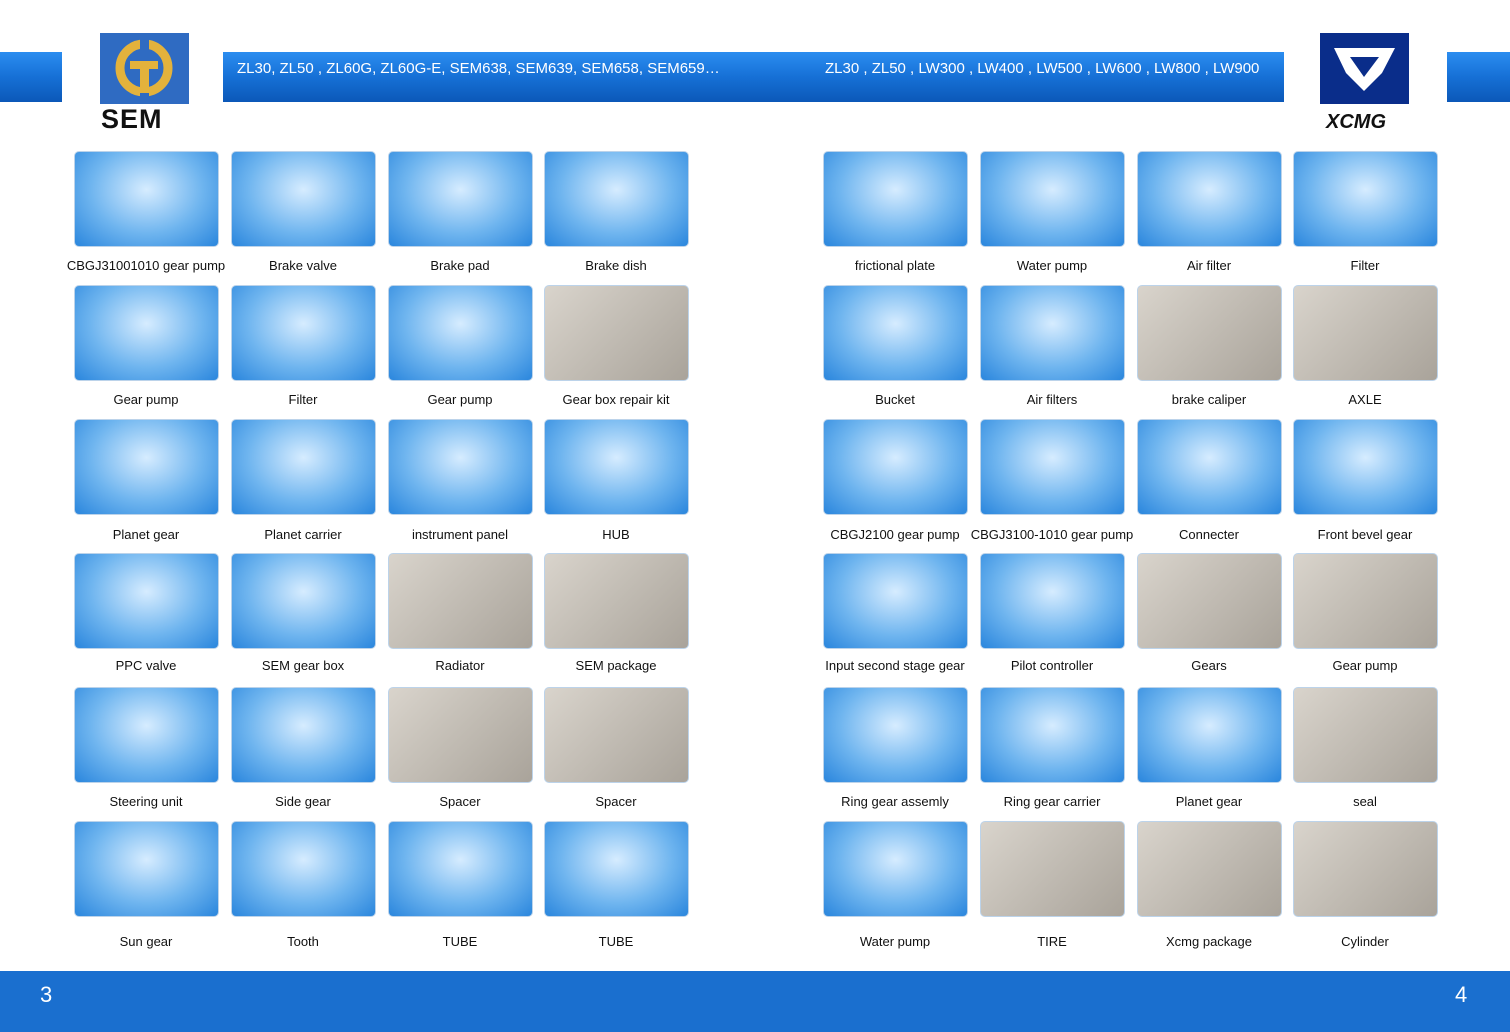  I want to click on xcmg-logo-text: XCMG, so click(1356, 122).